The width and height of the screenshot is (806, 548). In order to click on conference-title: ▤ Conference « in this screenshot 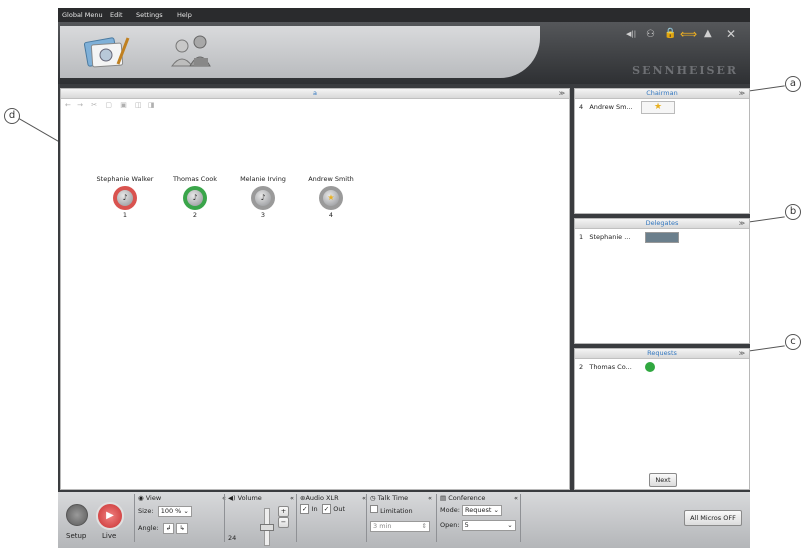, I will do `click(479, 498)`.